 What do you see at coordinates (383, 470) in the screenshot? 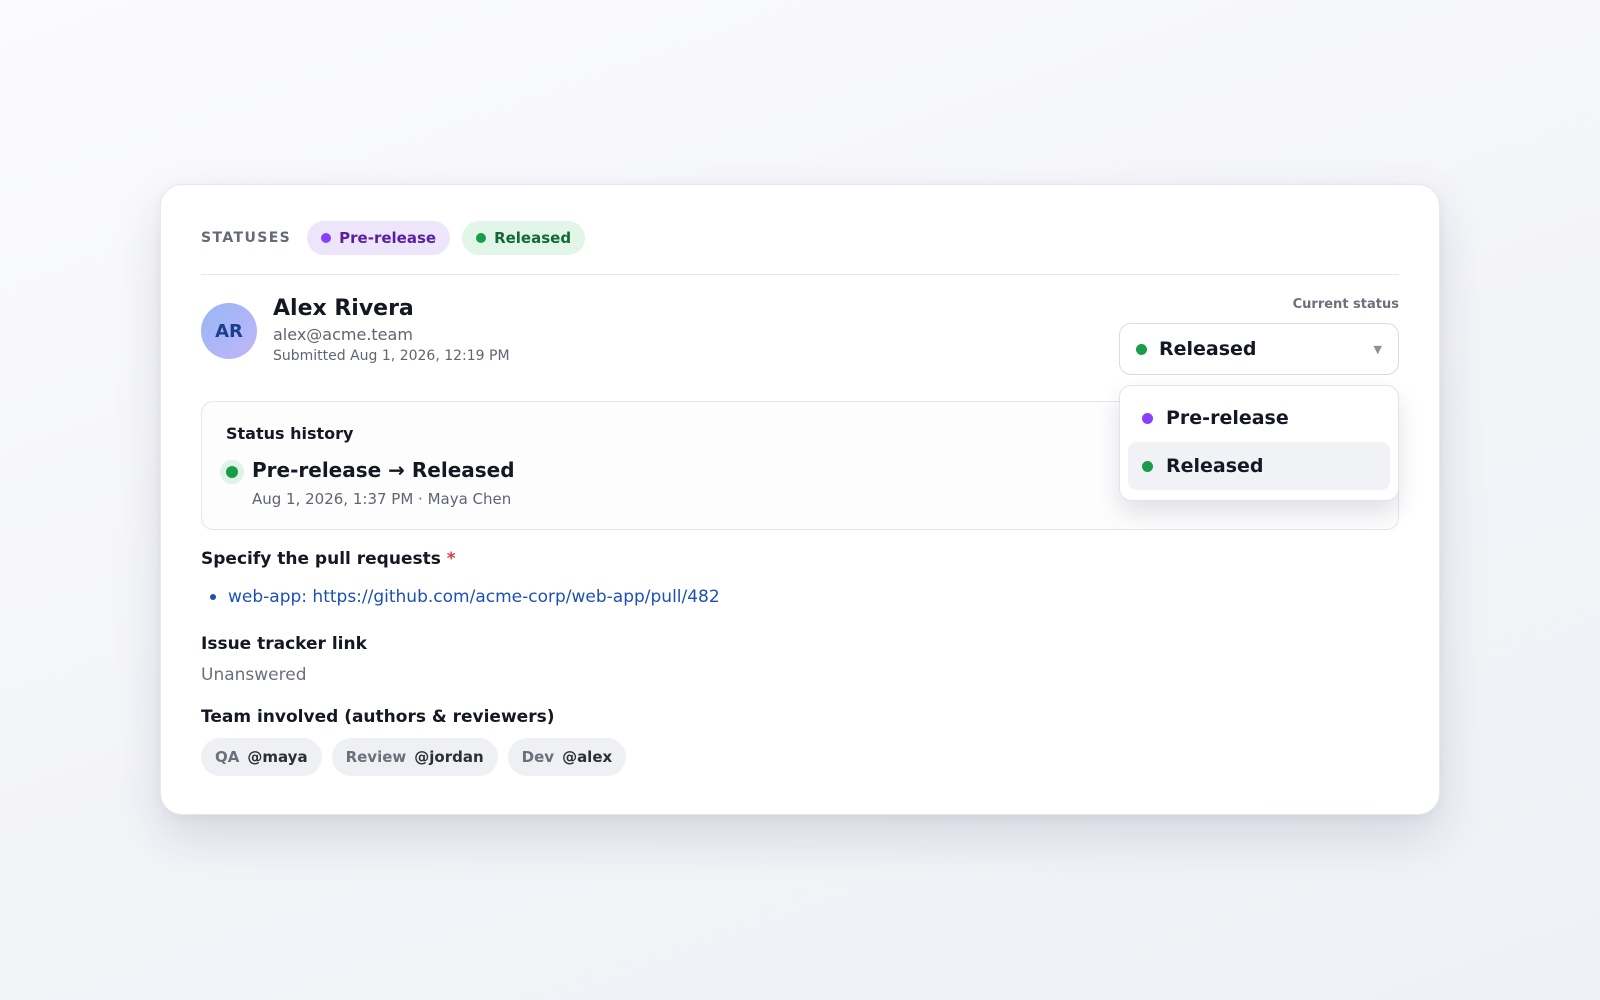
I see `history-entry-change: Pre-release → Released` at bounding box center [383, 470].